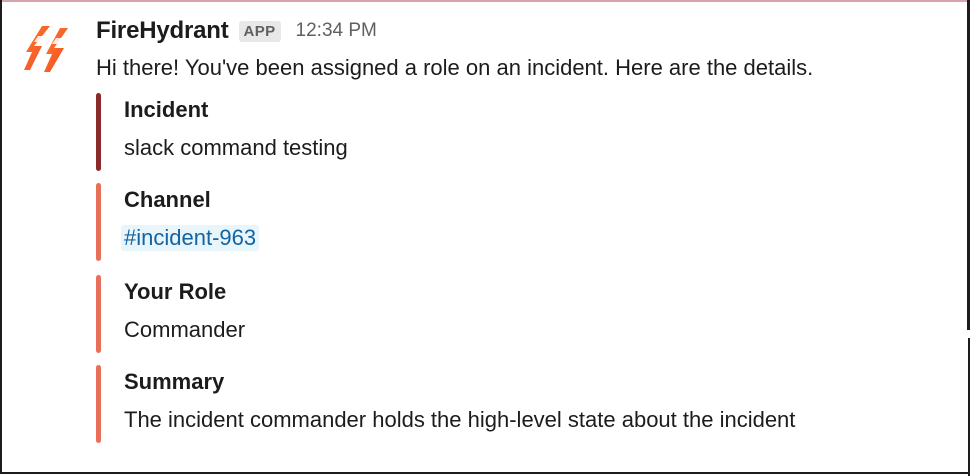  Describe the element at coordinates (185, 329) in the screenshot. I see `field-value: Commander` at that location.